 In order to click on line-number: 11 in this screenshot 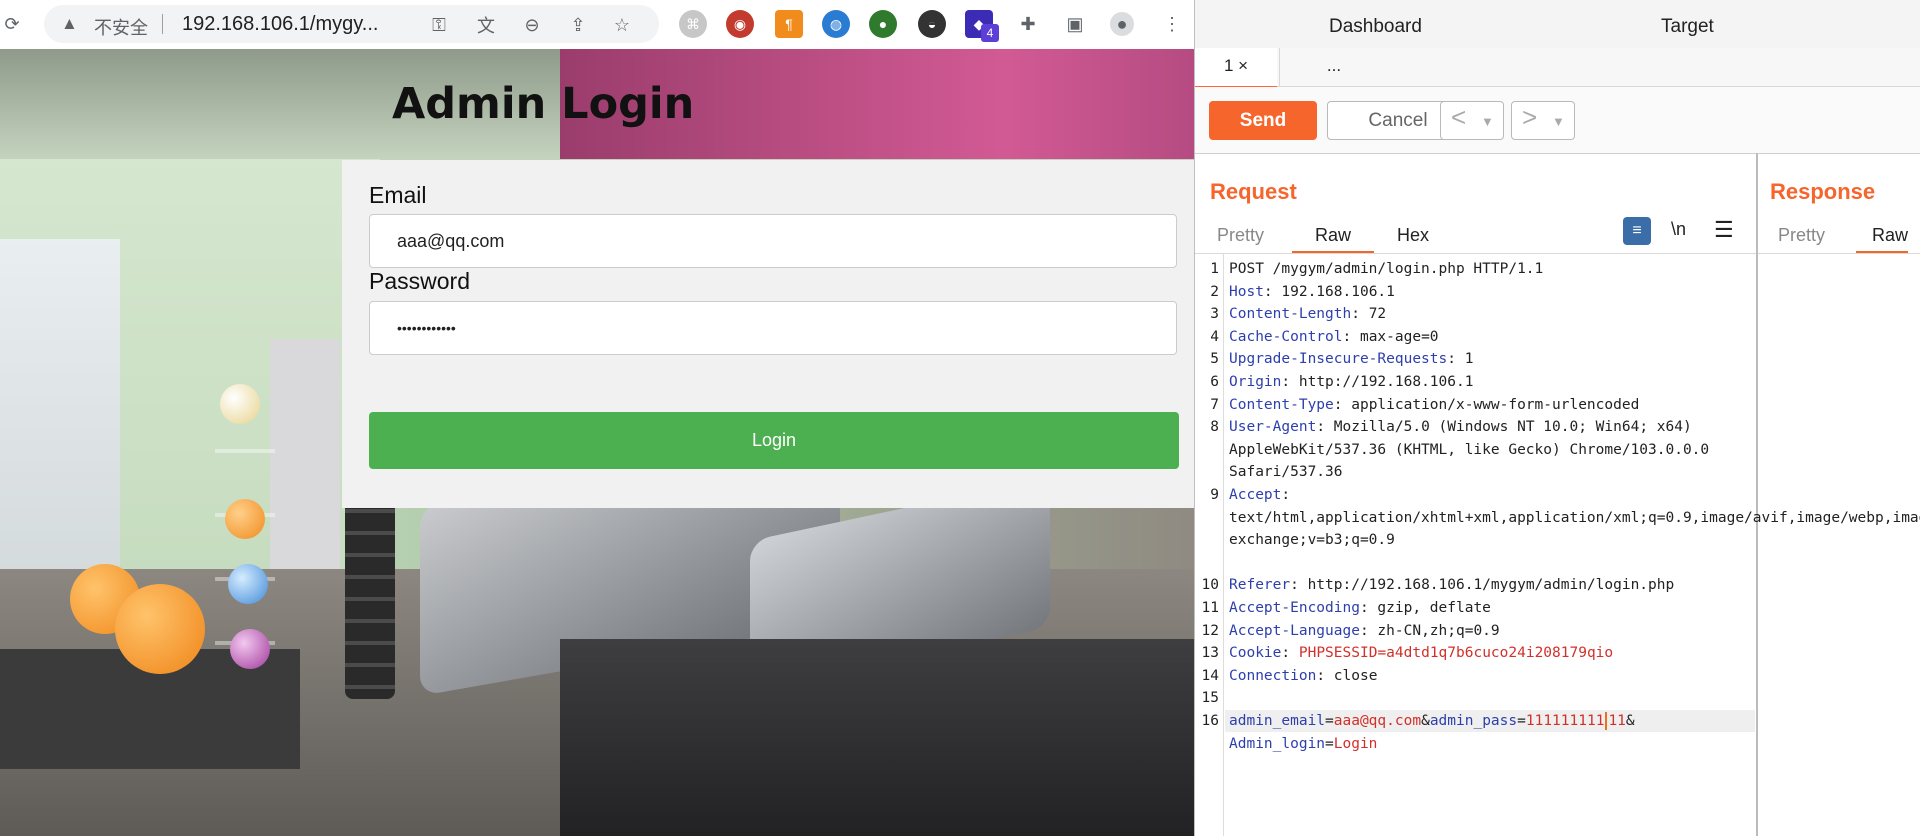, I will do `click(1210, 608)`.